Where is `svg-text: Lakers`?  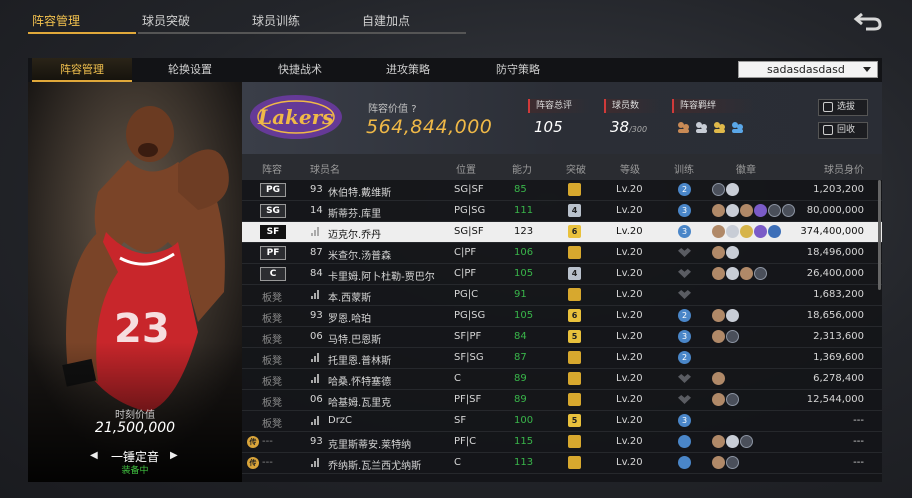
svg-text: Lakers is located at coordinates (295, 117).